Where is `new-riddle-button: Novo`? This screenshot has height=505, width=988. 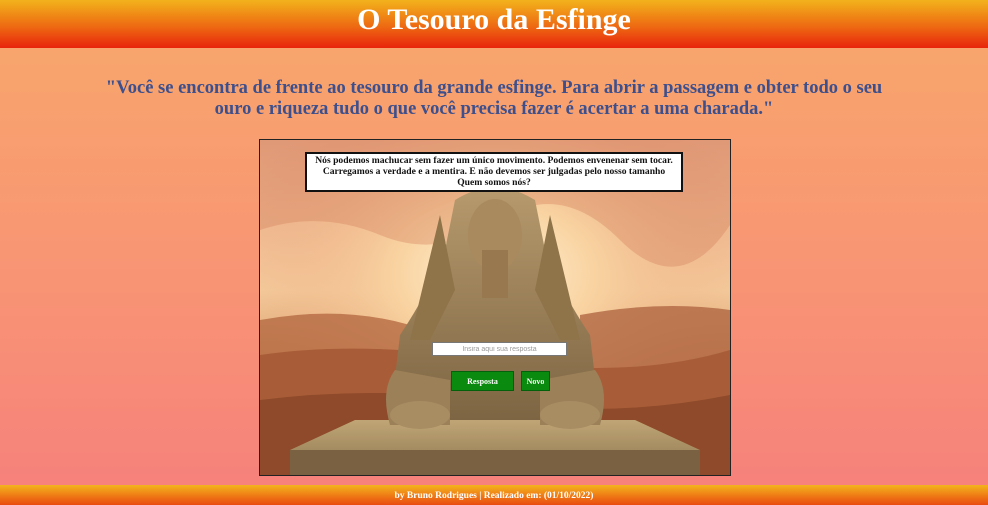 new-riddle-button: Novo is located at coordinates (535, 381).